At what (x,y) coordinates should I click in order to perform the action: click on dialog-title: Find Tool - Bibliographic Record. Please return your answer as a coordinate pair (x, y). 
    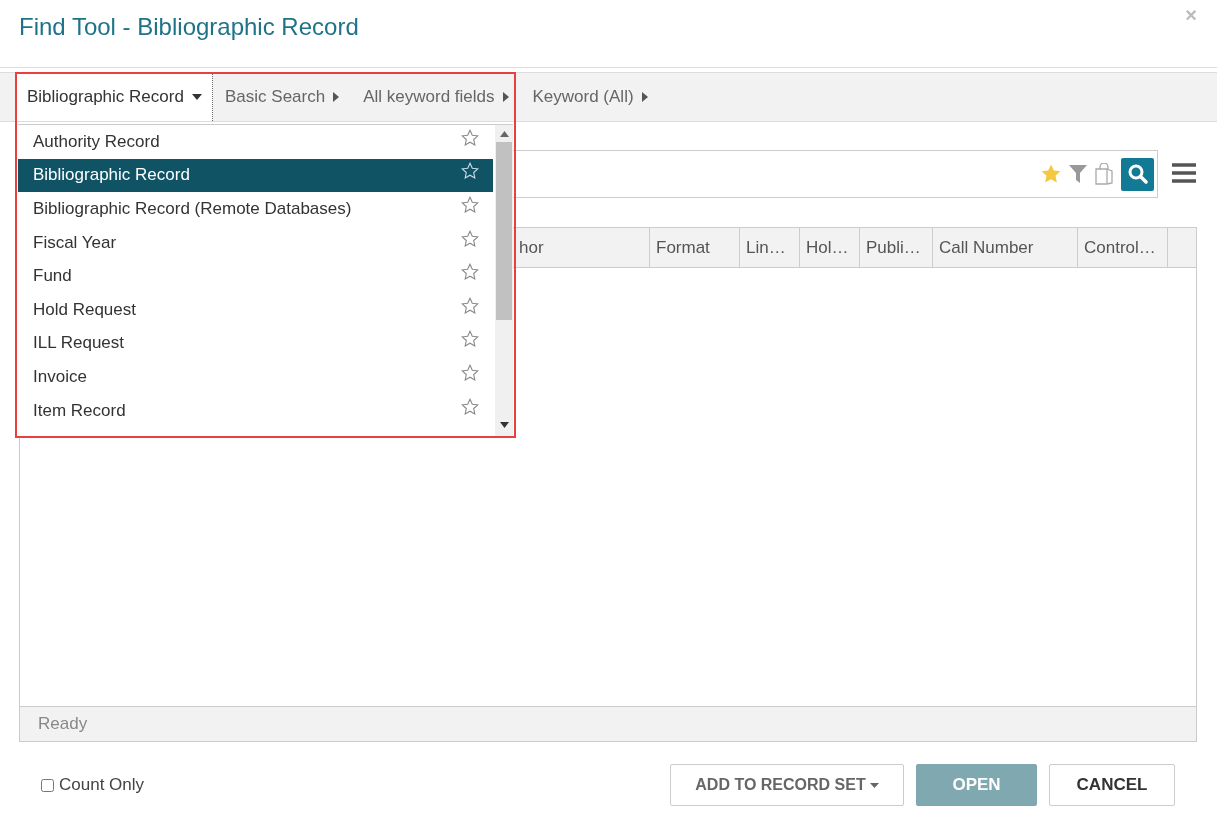
    Looking at the image, I should click on (189, 26).